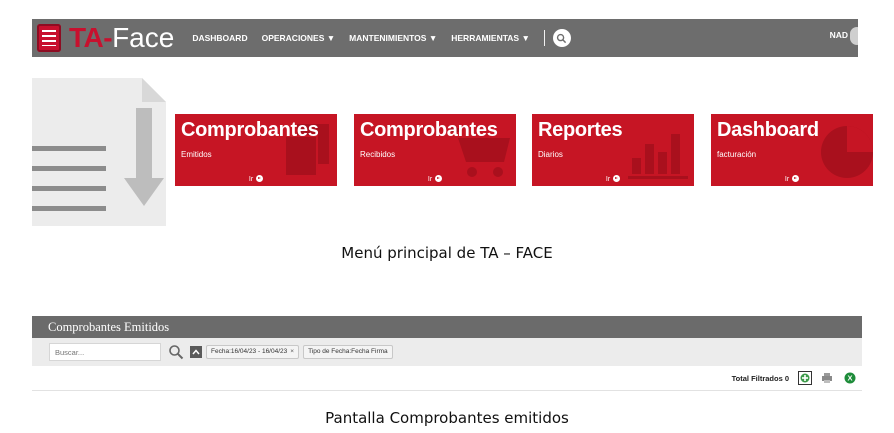 This screenshot has height=433, width=894. Describe the element at coordinates (256, 150) in the screenshot. I see `tile-comprobantes-emitidos: Comprobantes Emitidos Ir` at that location.